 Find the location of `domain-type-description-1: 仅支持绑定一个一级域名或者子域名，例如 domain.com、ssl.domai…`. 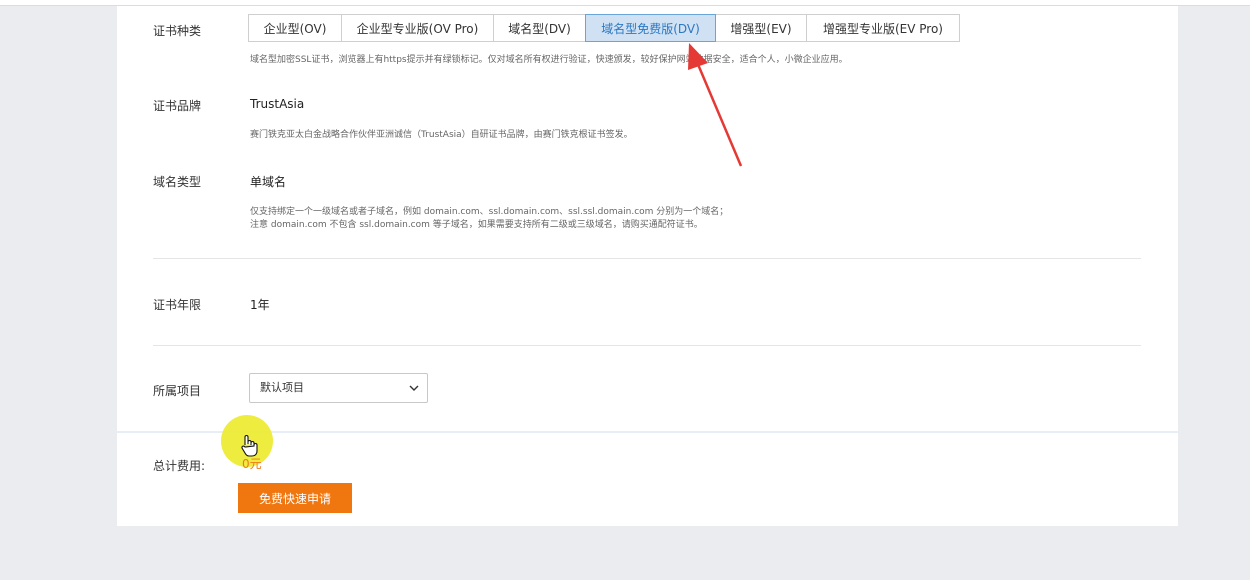

domain-type-description-1: 仅支持绑定一个一级域名或者子域名，例如 domain.com、ssl.domai… is located at coordinates (489, 212).